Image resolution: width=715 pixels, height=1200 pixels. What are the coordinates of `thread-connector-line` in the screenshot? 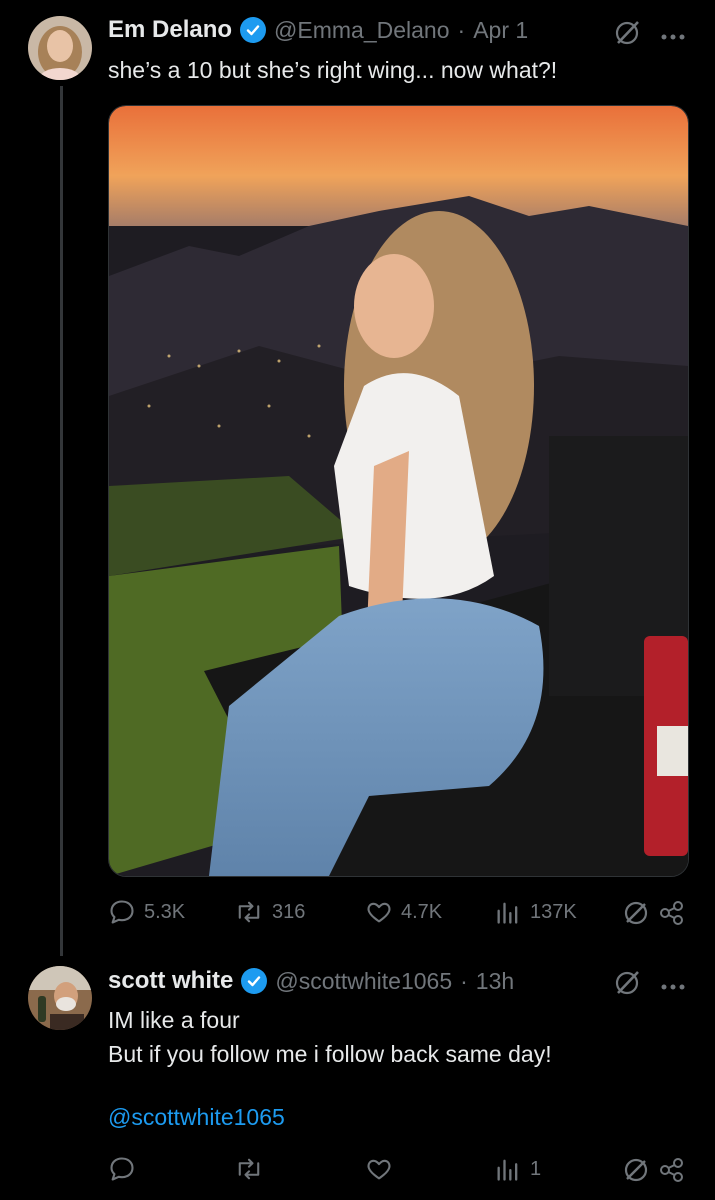 It's located at (61, 521).